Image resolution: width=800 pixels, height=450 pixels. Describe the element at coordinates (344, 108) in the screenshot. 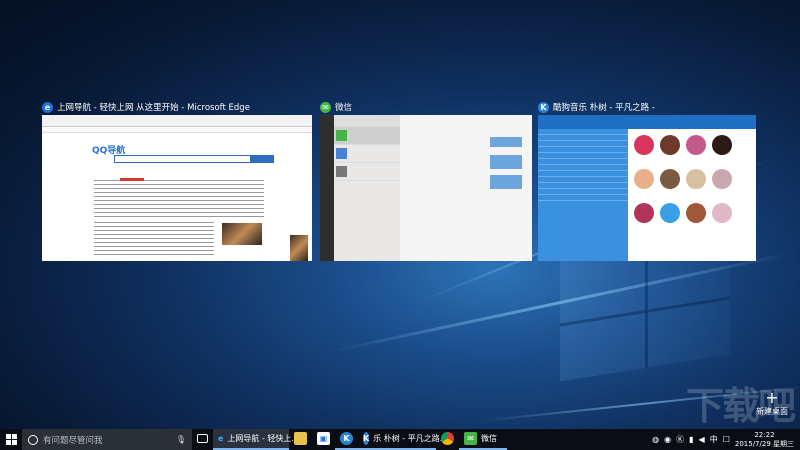

I see `window-title: 微信` at that location.